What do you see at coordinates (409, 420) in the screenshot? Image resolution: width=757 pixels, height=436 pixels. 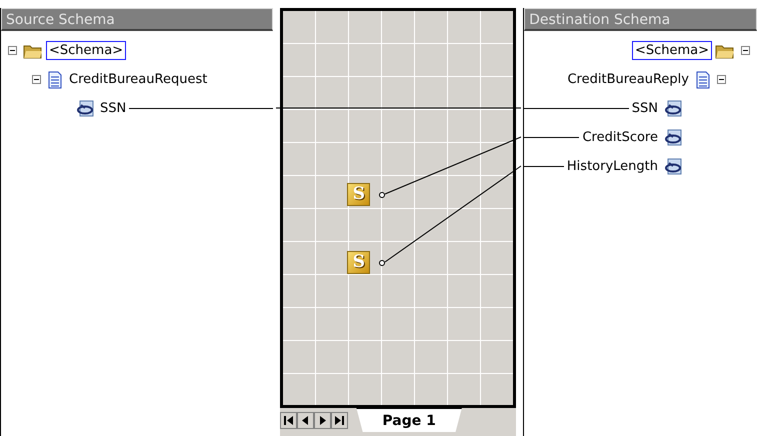 I see `page-tab: Page 1` at bounding box center [409, 420].